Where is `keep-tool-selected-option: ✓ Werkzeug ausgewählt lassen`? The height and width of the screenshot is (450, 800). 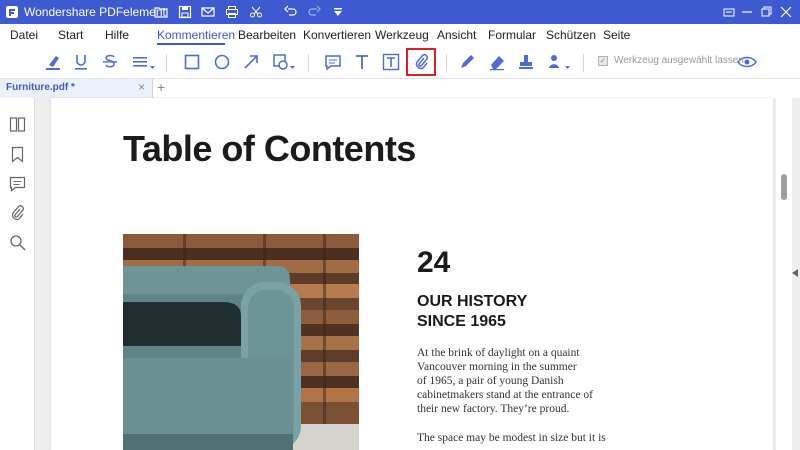
keep-tool-selected-option: ✓ Werkzeug ausgewählt lassen is located at coordinates (671, 60).